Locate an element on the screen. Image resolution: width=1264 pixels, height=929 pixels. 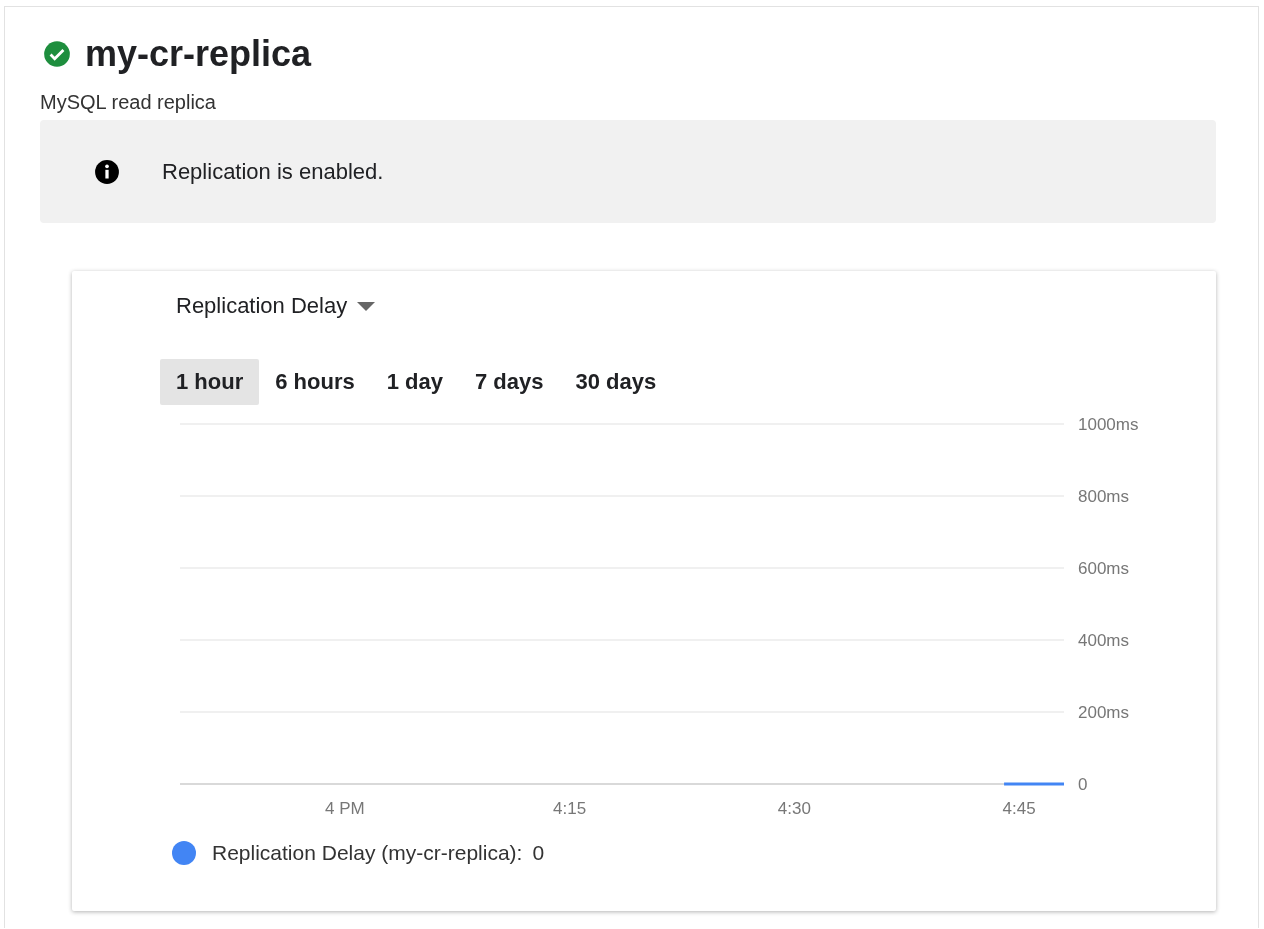
metric-dropdown: Replication Delay is located at coordinates (268, 306).